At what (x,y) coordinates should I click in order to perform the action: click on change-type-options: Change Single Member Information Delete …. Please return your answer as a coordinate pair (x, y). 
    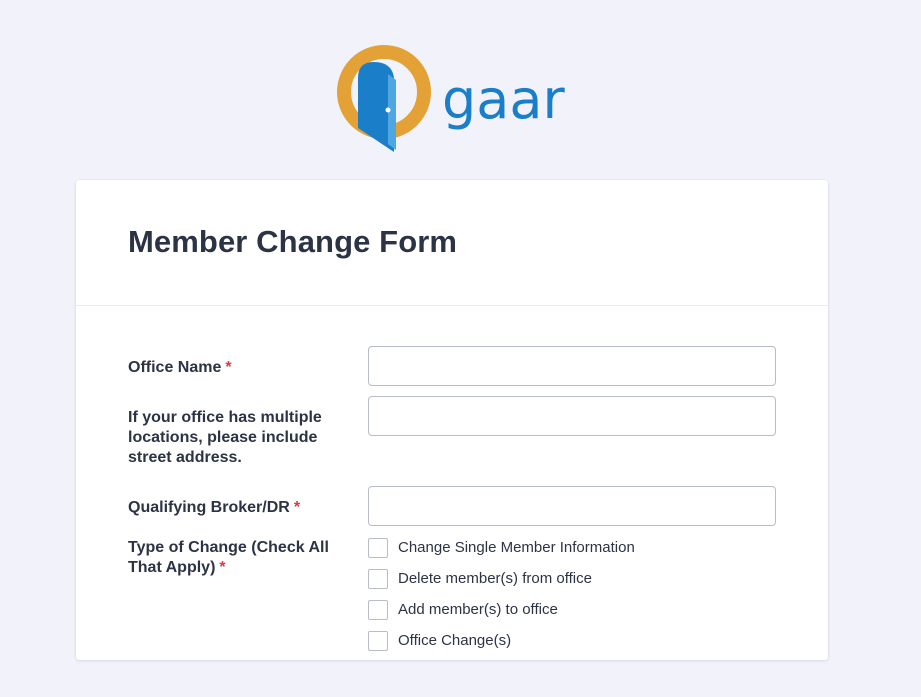
    Looking at the image, I should click on (501, 599).